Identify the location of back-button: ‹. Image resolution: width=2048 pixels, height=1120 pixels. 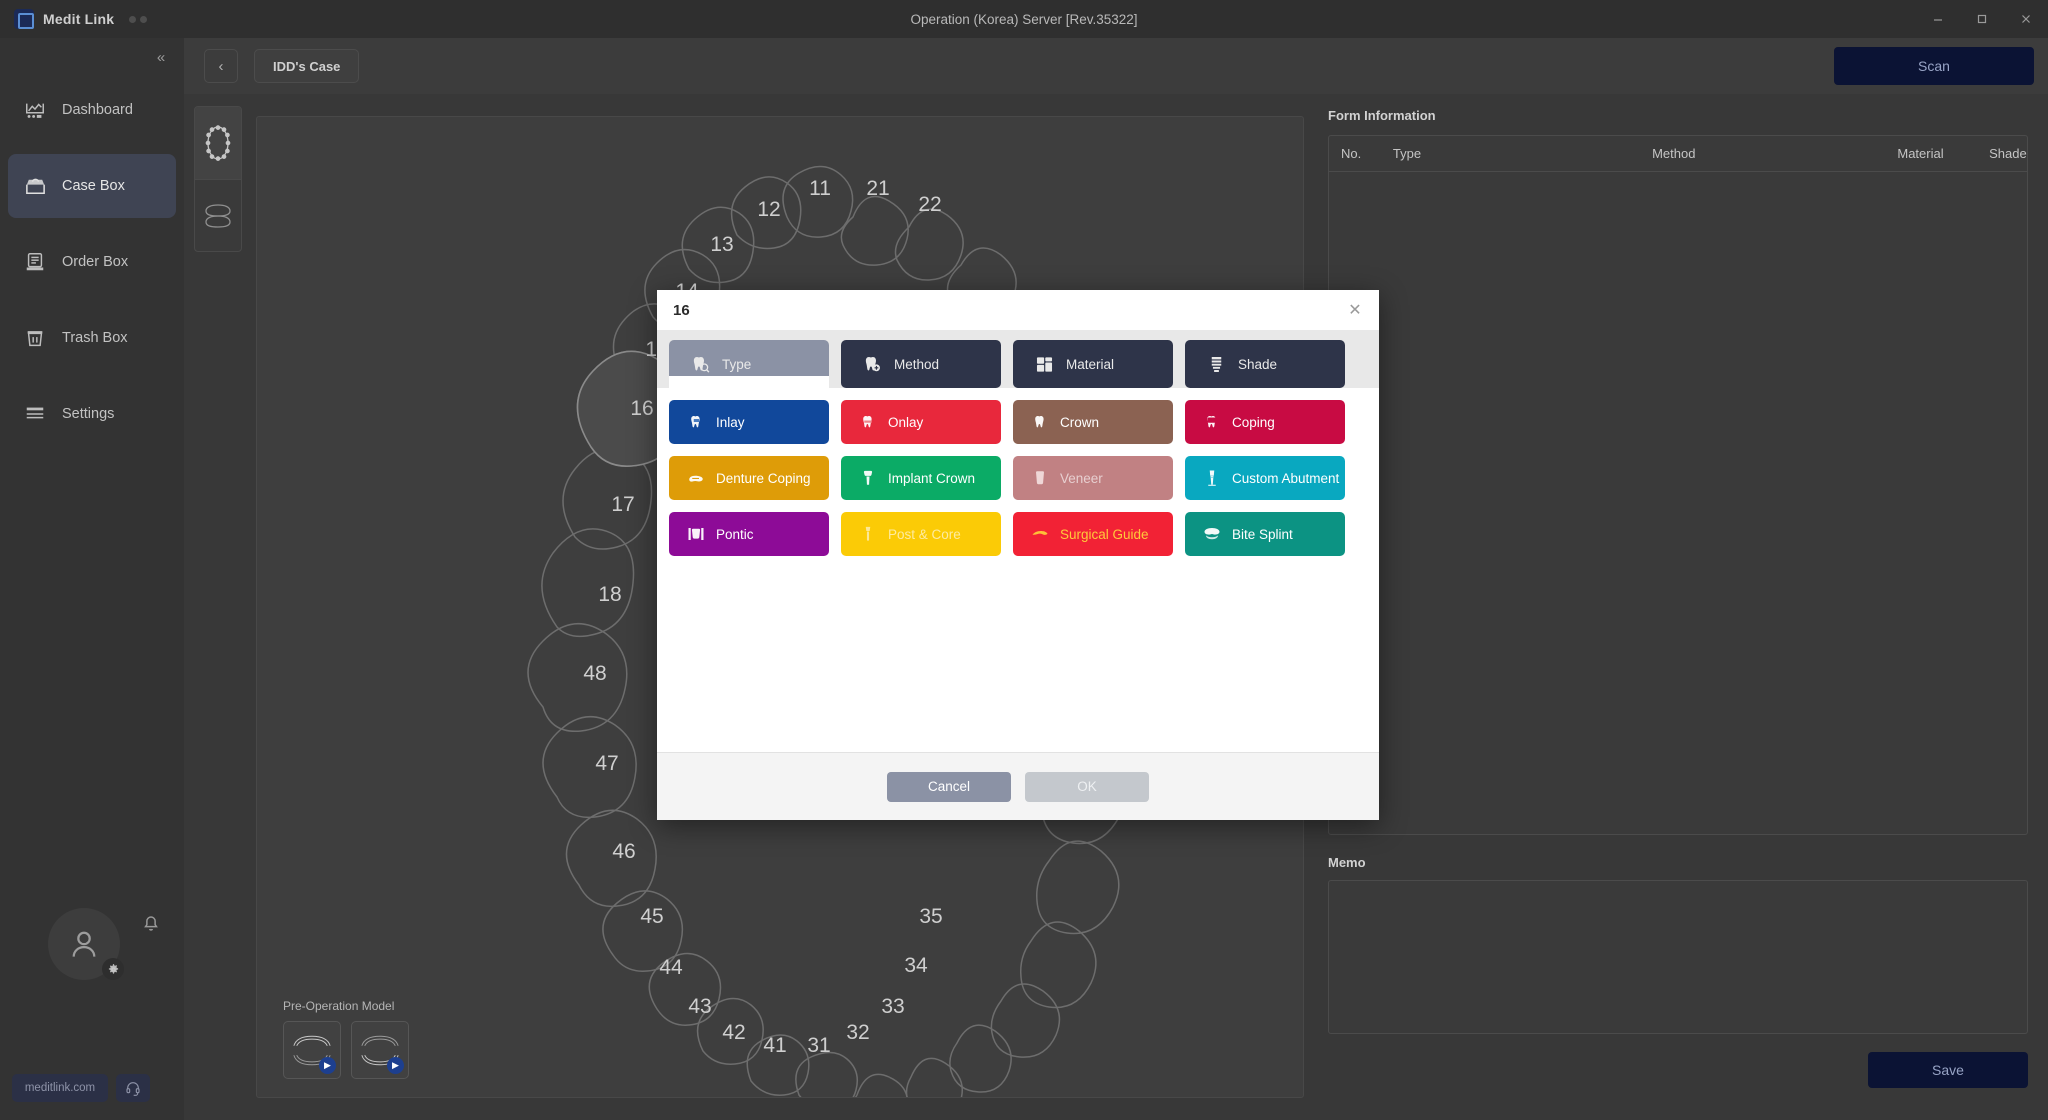
(221, 66).